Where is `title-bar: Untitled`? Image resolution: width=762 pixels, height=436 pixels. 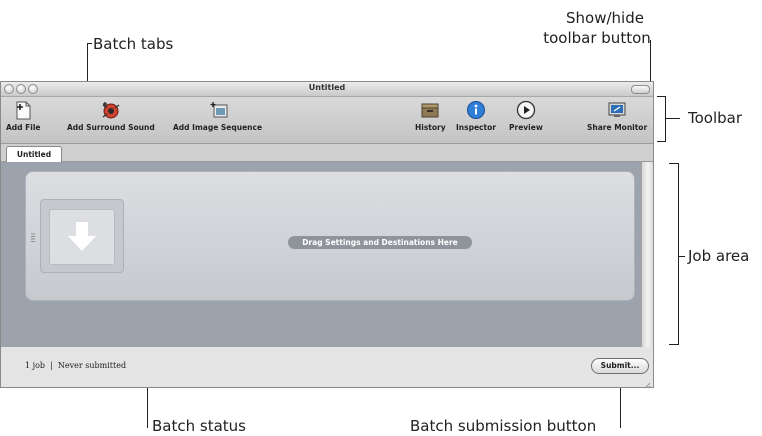
title-bar: Untitled is located at coordinates (327, 89).